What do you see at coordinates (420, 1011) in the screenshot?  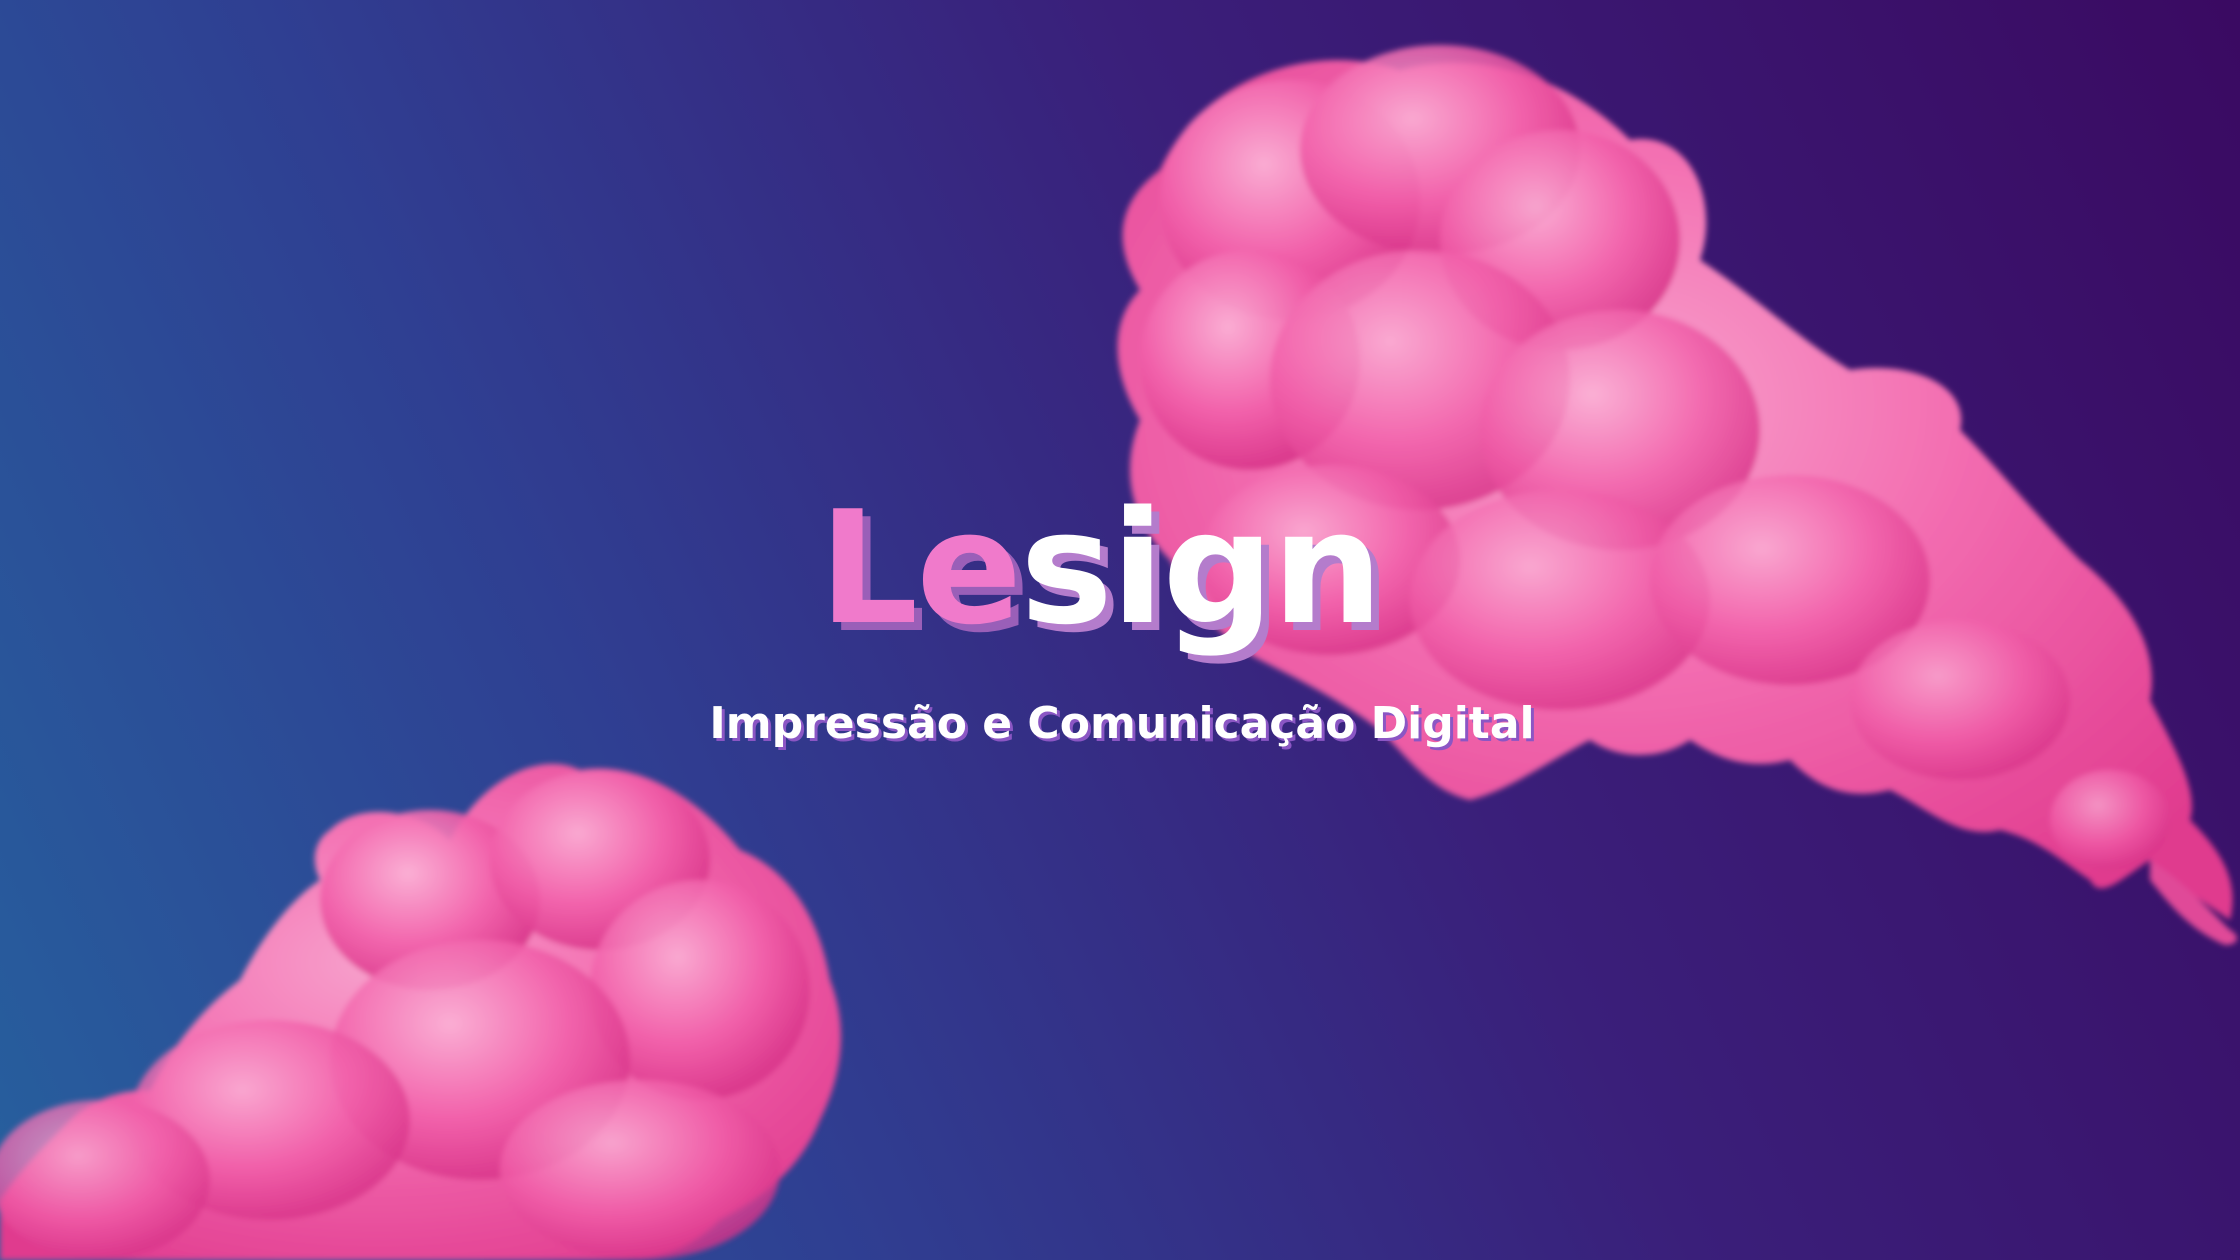 I see `smoke-cloud-small` at bounding box center [420, 1011].